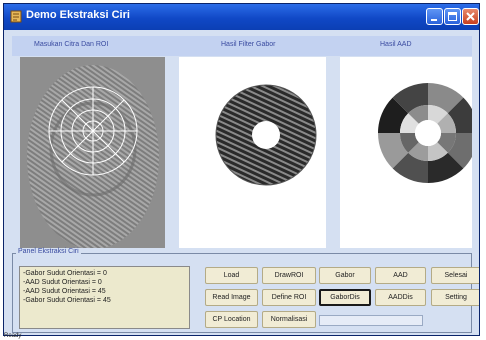 This screenshot has height=340, width=486. I want to click on maximize-icon, so click(452, 16).